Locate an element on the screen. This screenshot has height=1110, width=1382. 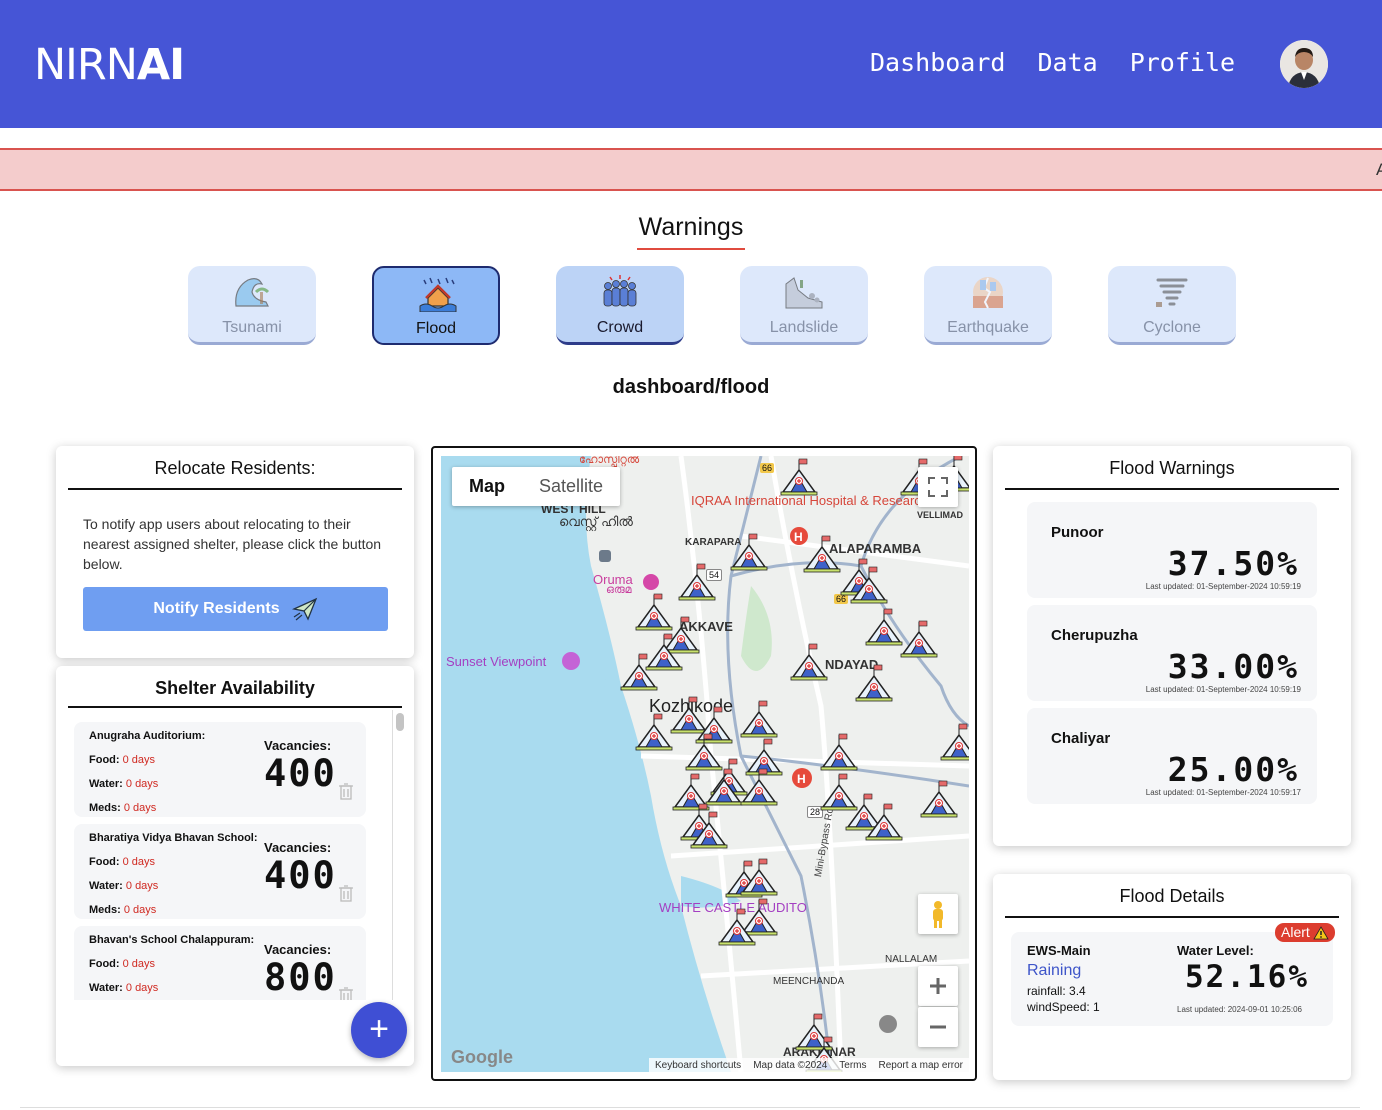
hazard-label: Earthquake is located at coordinates (988, 327).